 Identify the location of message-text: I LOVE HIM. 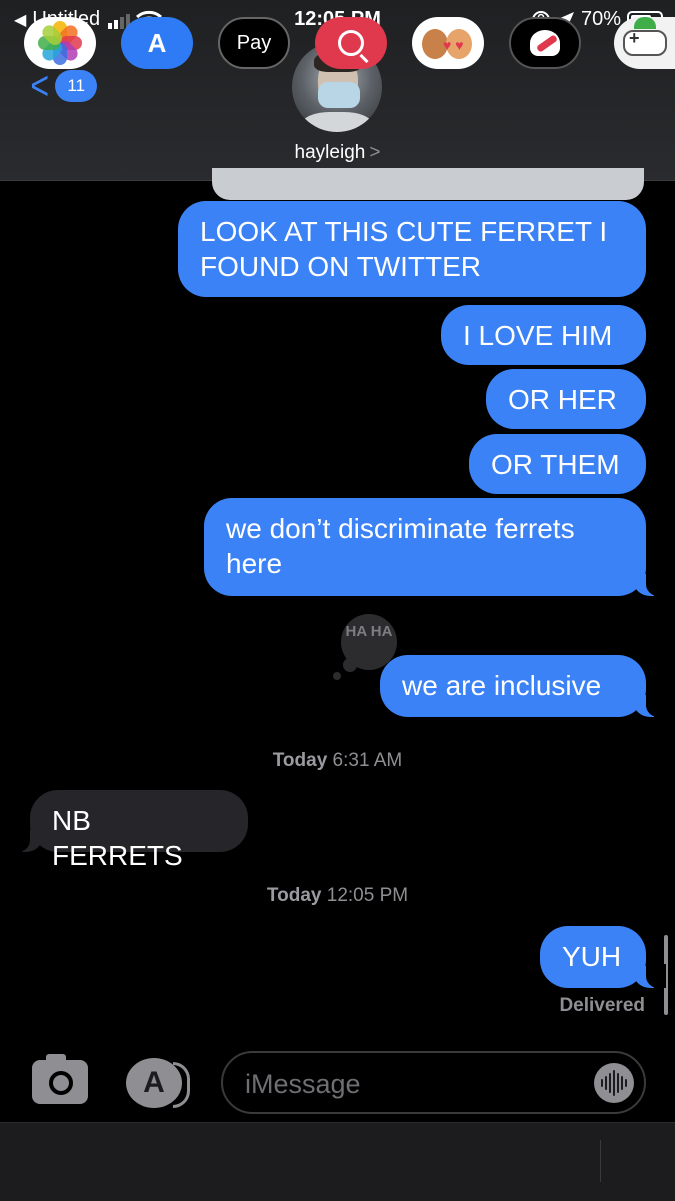
(538, 335).